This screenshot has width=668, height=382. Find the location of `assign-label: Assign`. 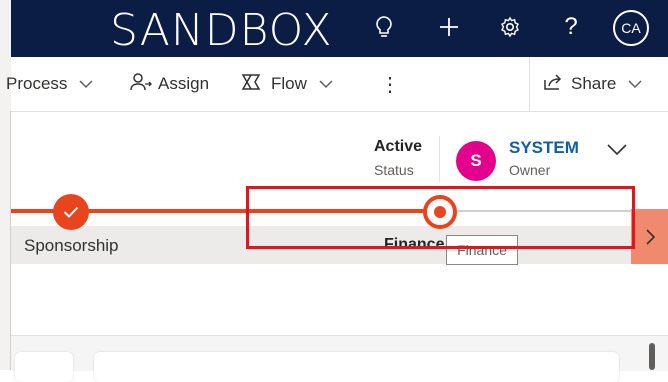

assign-label: Assign is located at coordinates (184, 83).